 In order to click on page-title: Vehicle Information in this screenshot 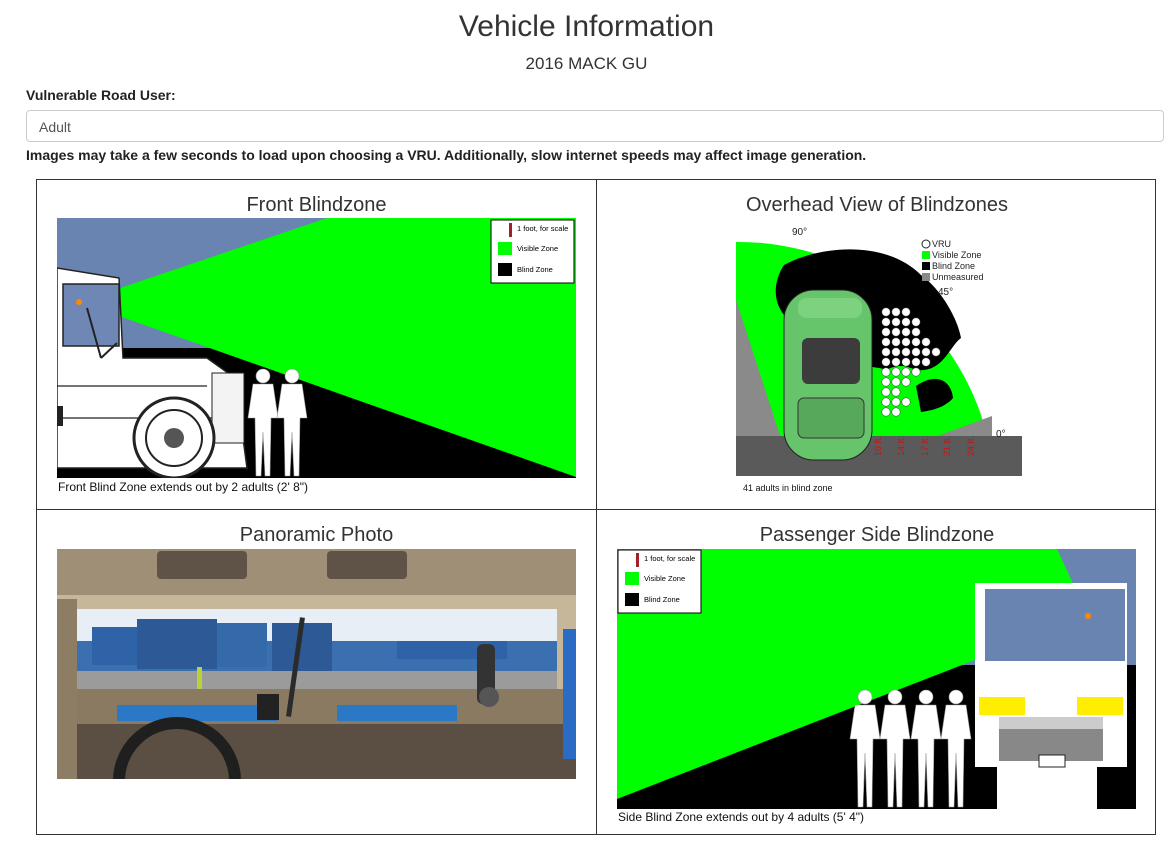, I will do `click(586, 26)`.